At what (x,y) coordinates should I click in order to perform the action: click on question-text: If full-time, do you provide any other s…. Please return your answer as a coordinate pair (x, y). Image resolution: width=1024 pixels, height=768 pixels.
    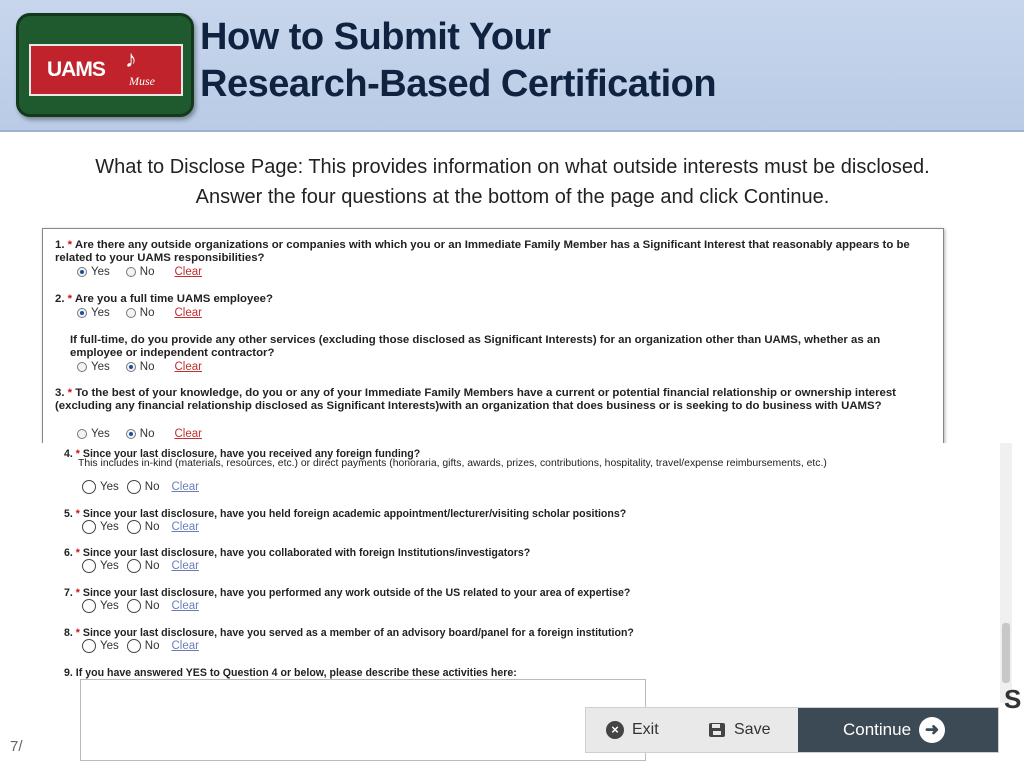
    Looking at the image, I should click on (475, 346).